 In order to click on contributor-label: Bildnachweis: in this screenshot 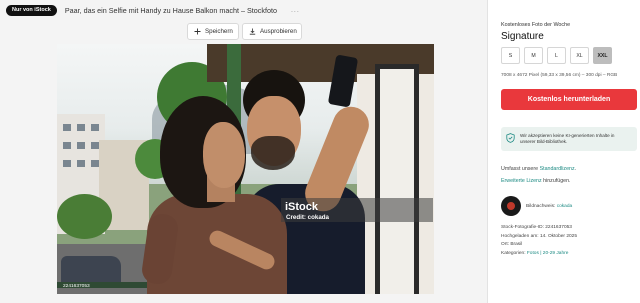, I will do `click(541, 206)`.